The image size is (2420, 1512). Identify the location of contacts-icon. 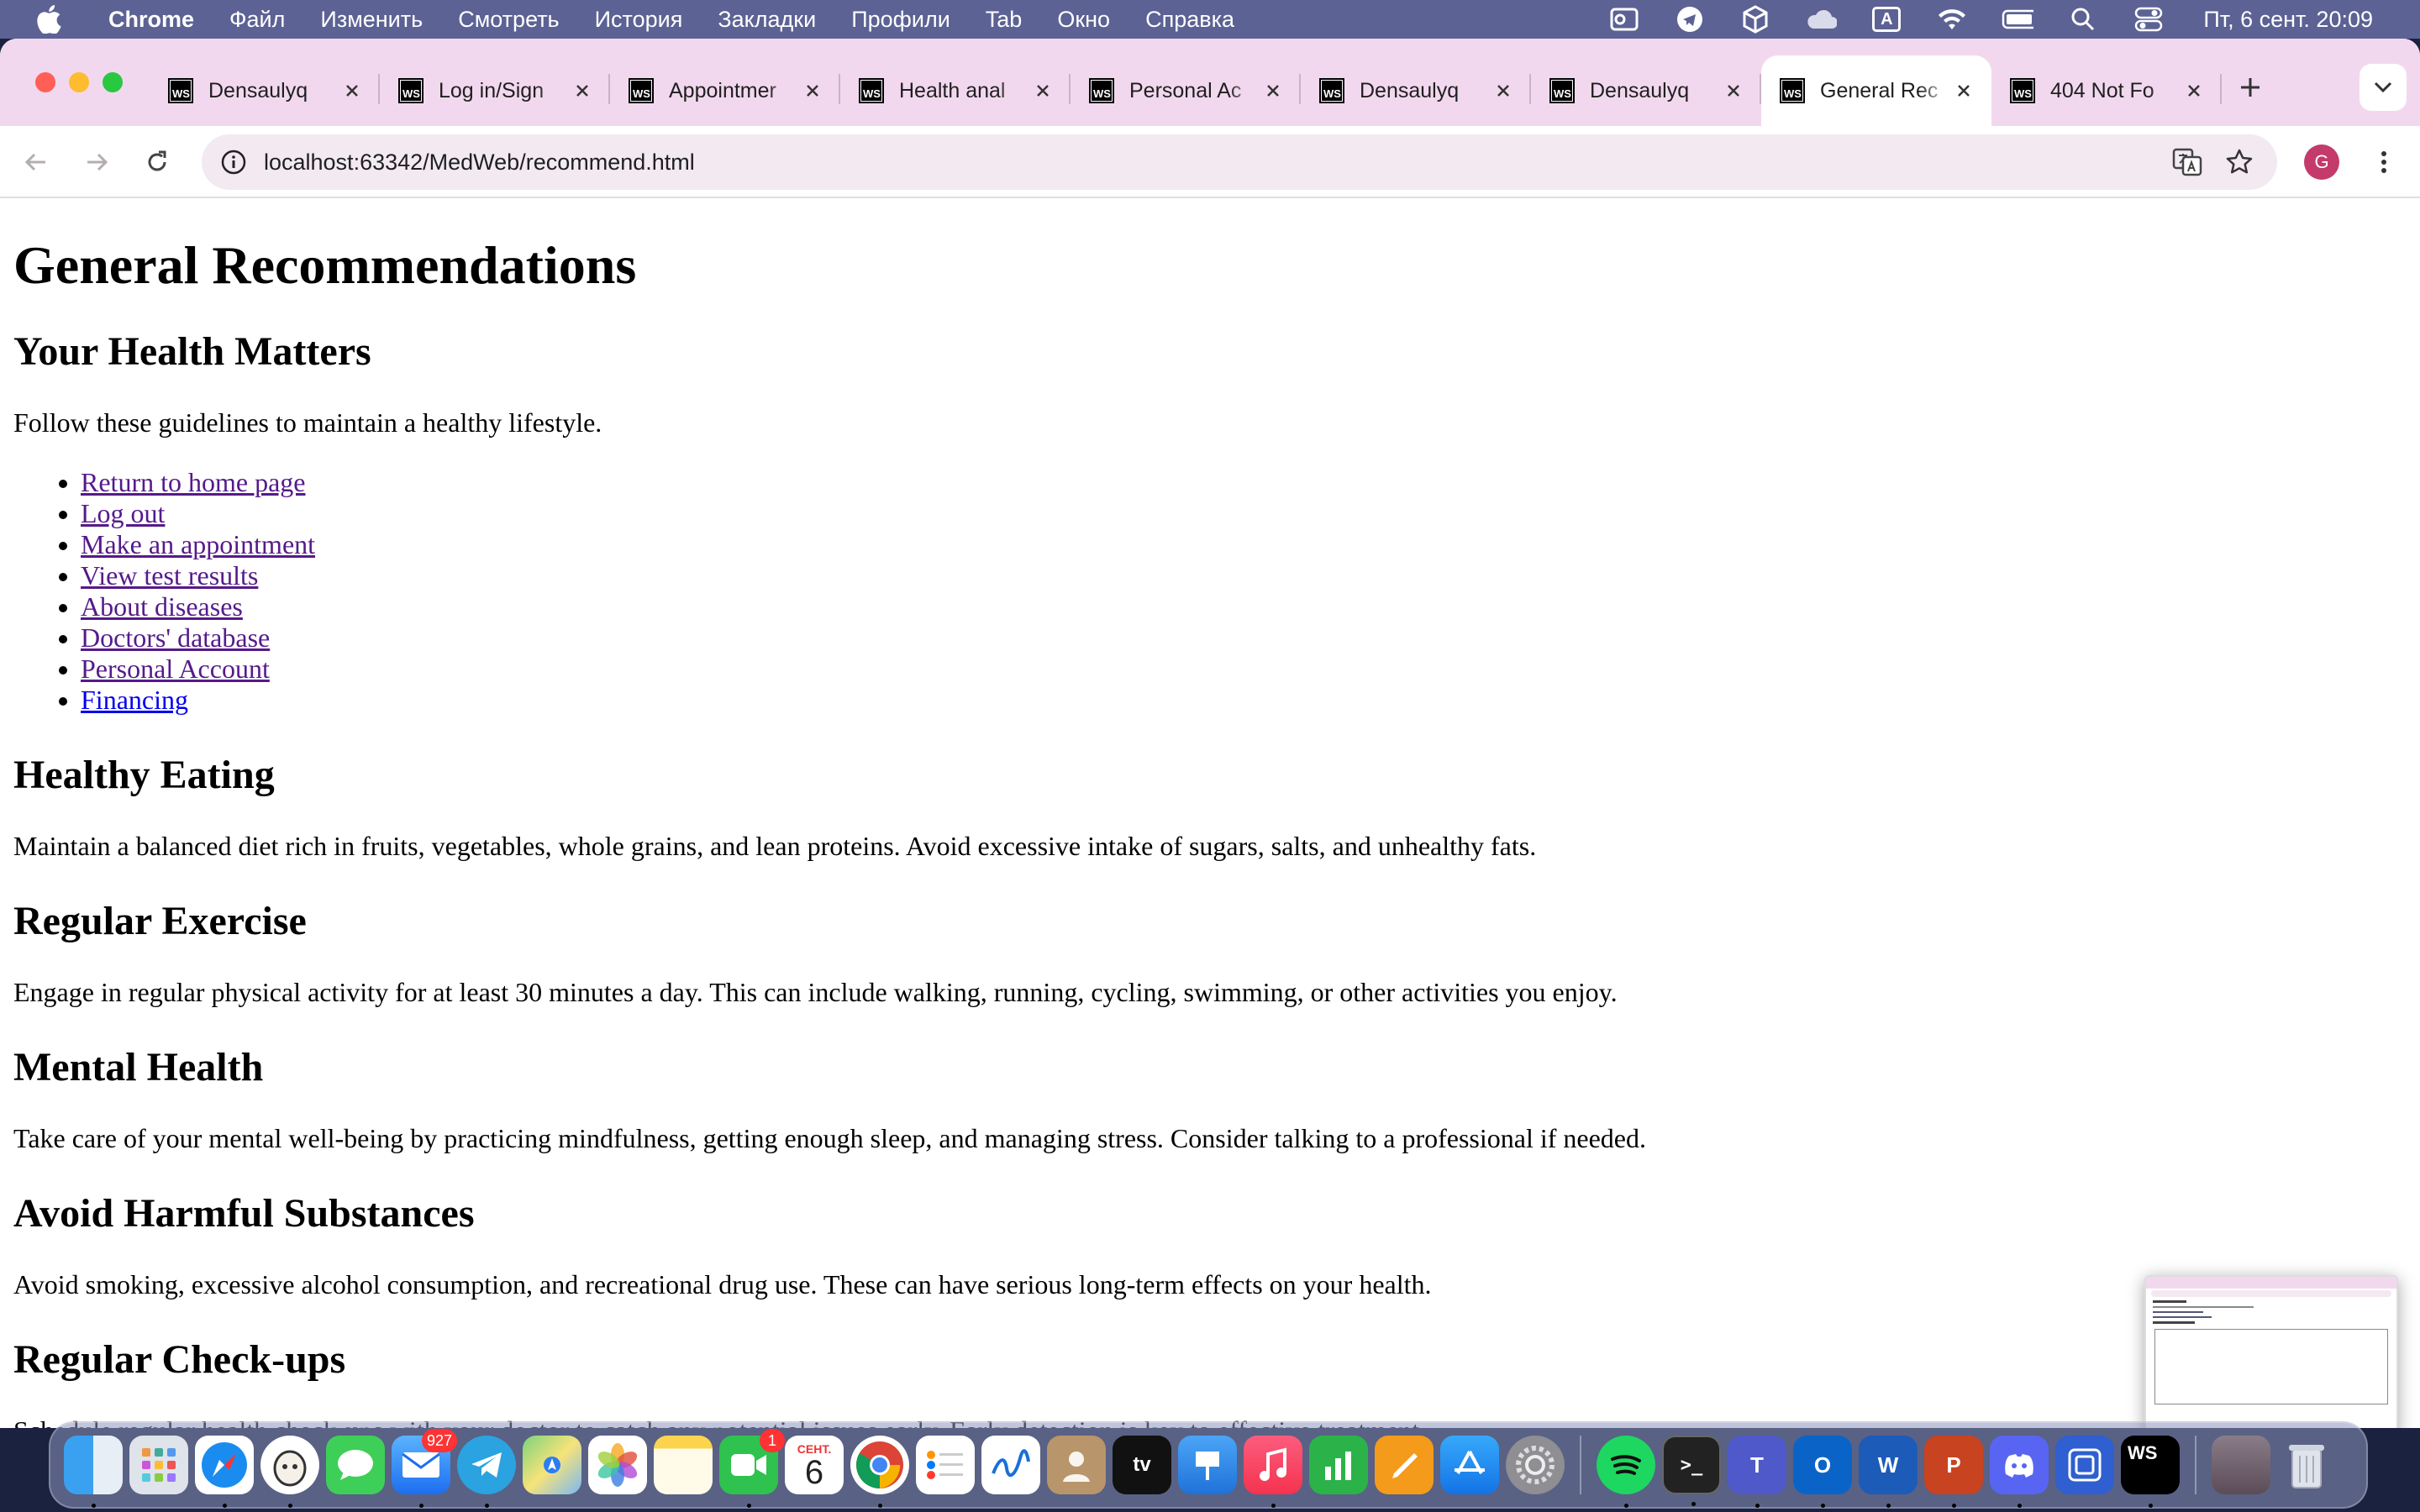
(1076, 1465).